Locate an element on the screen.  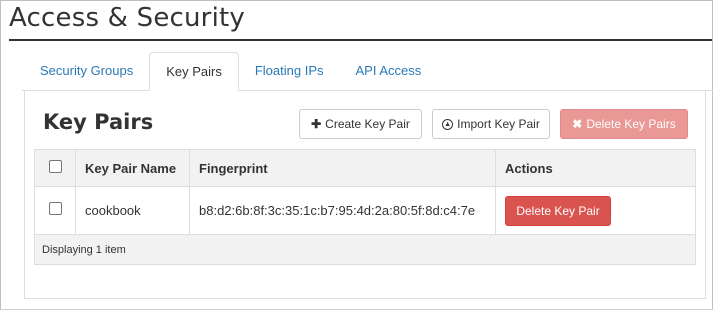
tab-api-access: API Access is located at coordinates (389, 71).